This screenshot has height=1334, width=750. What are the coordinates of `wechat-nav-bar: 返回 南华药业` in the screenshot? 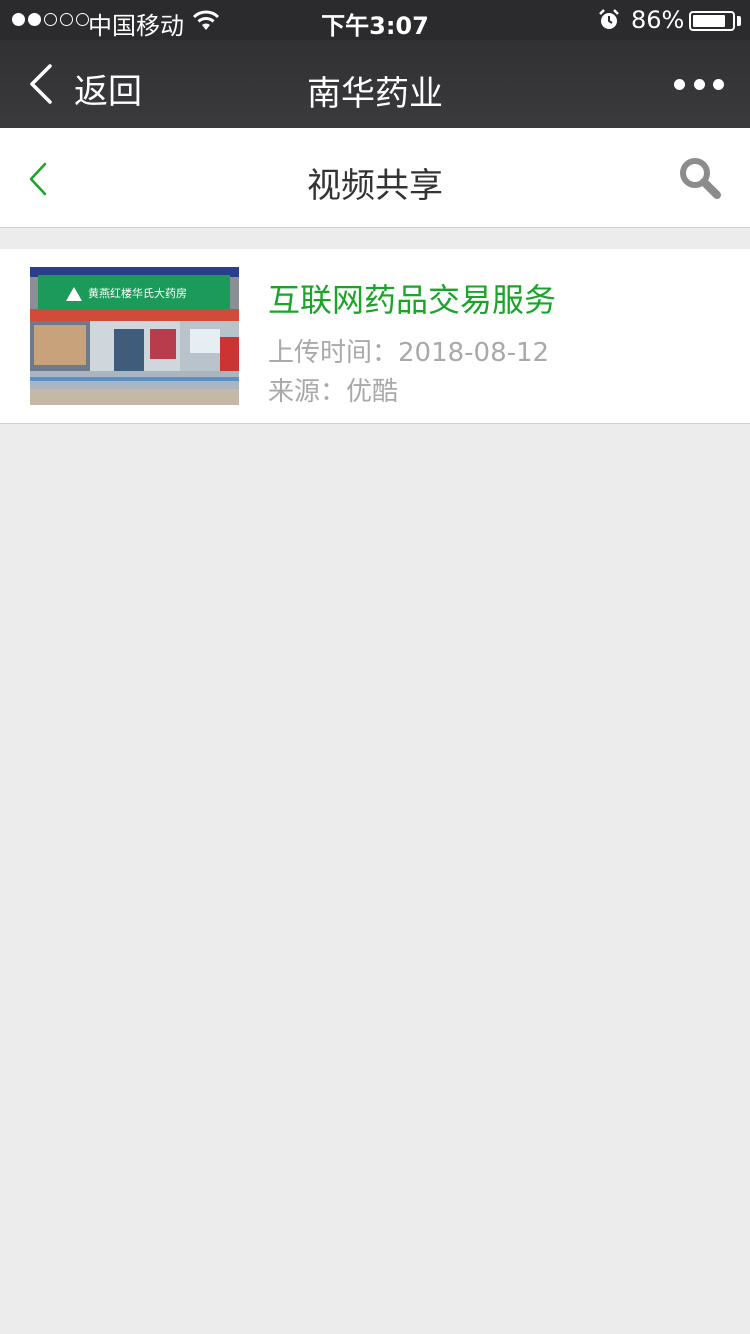 It's located at (375, 84).